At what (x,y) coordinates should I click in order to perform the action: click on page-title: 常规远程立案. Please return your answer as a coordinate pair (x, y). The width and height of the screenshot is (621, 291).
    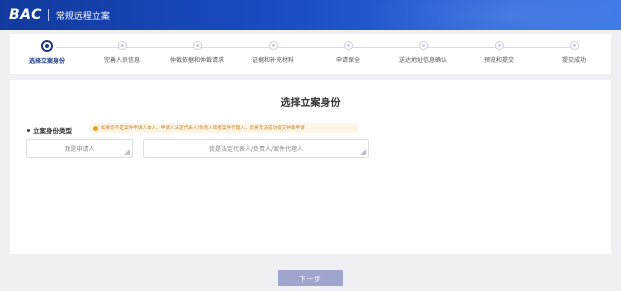
    Looking at the image, I should click on (82, 16).